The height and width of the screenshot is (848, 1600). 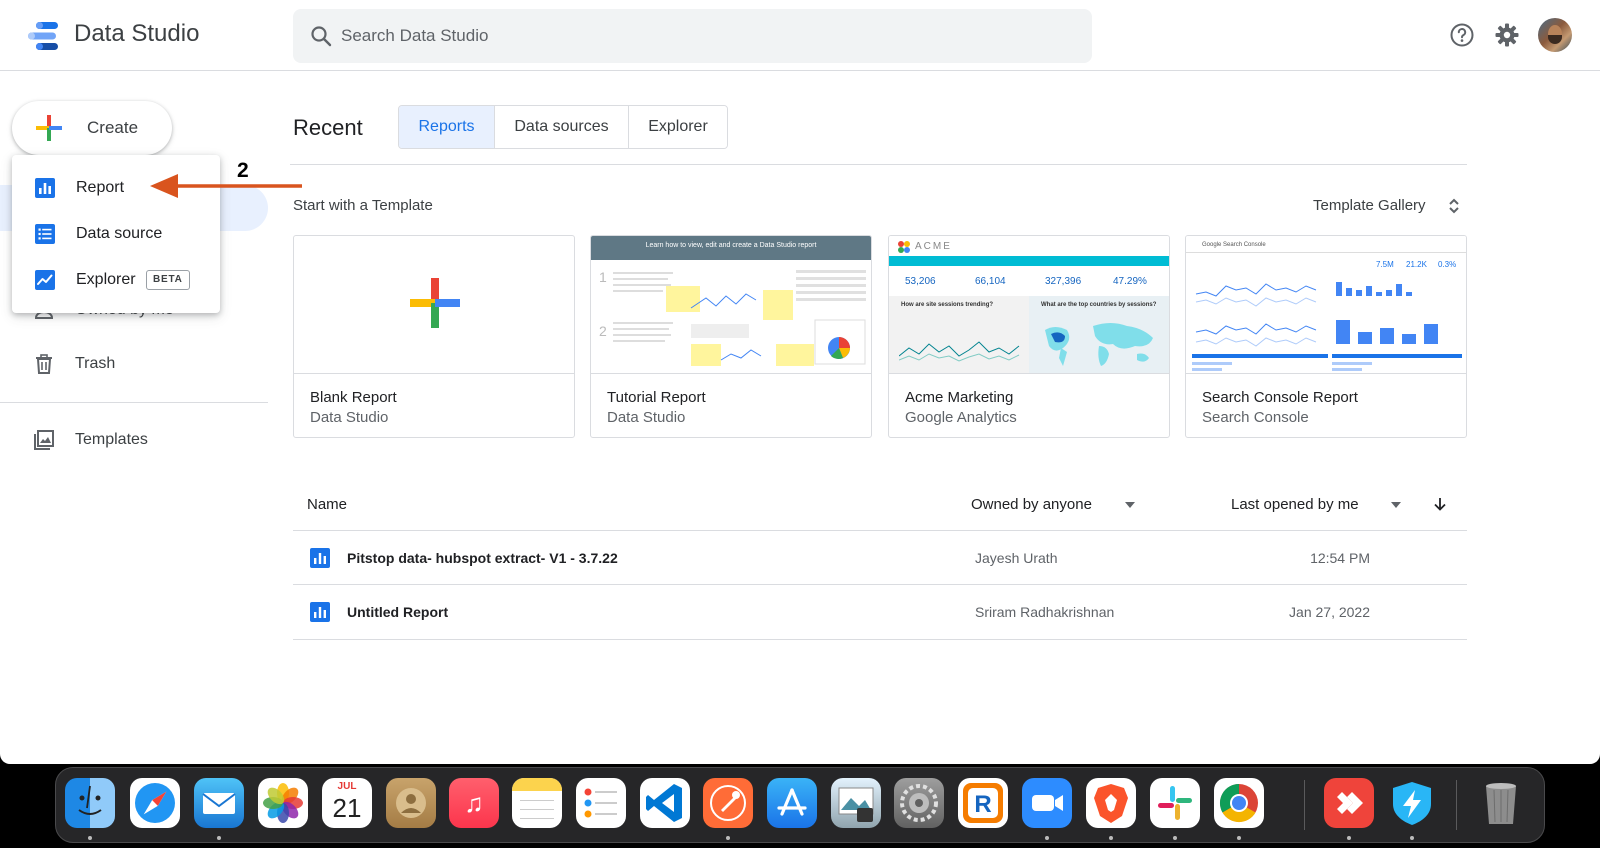 I want to click on sidebar-item-label: Templates, so click(x=111, y=439).